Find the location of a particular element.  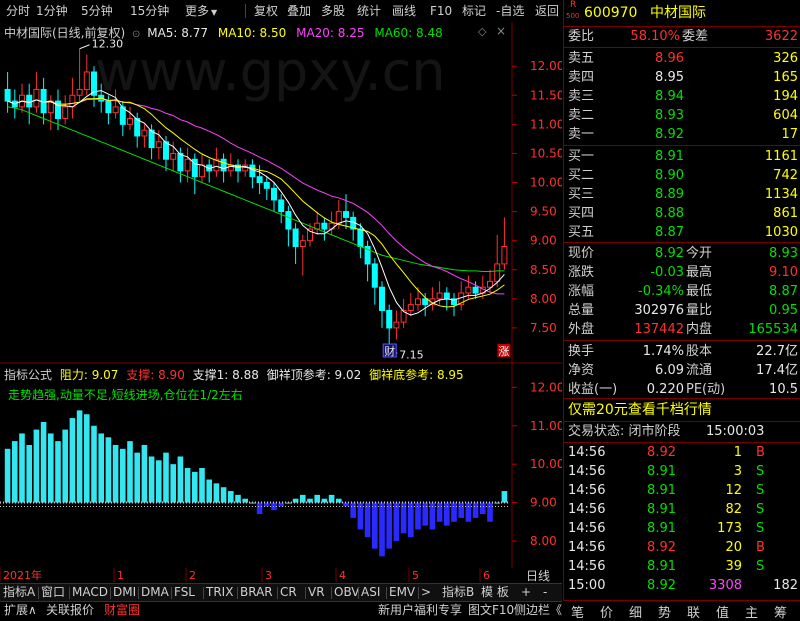

ask-row: 卖五 8.96 326 is located at coordinates (682, 59).